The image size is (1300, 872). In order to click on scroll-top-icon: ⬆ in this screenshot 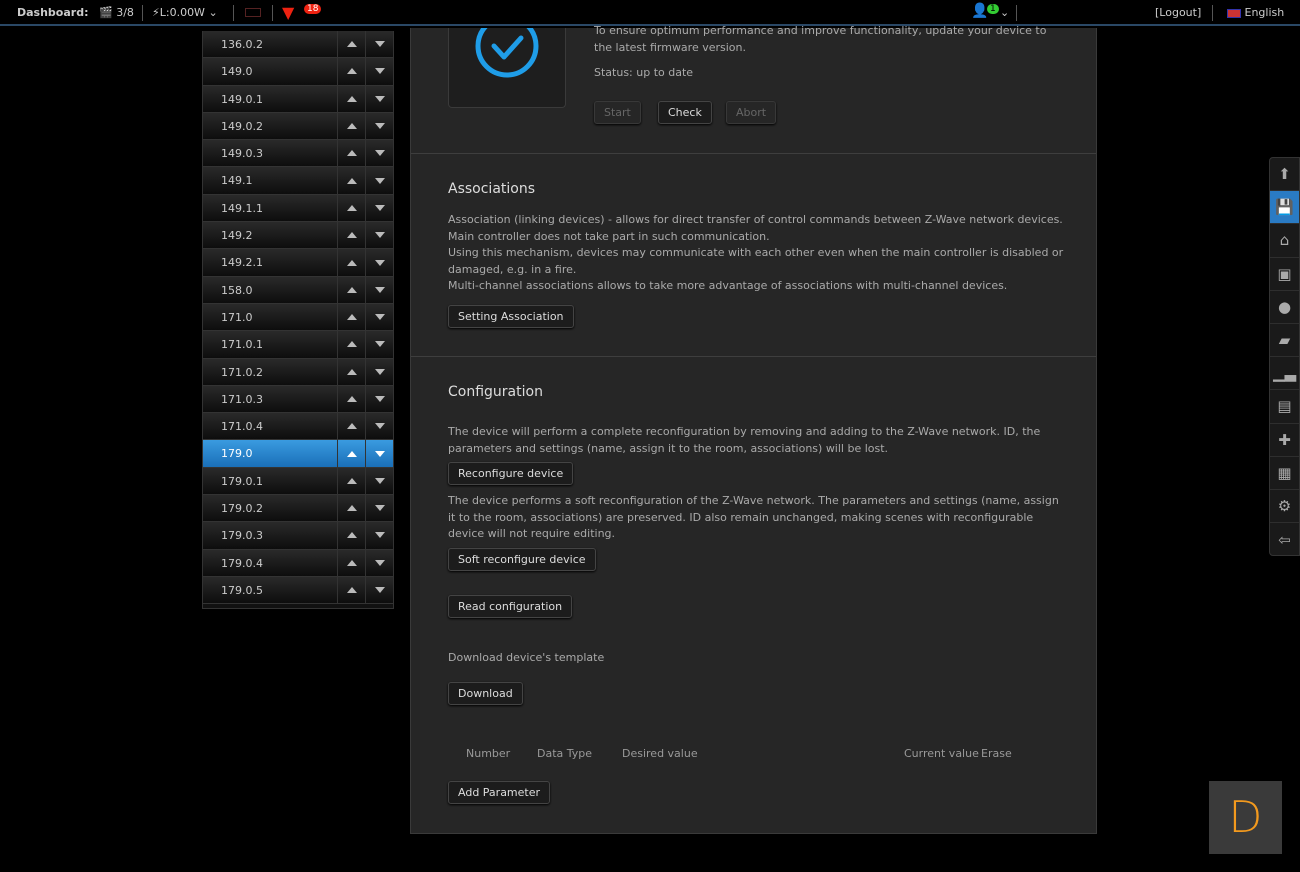, I will do `click(1284, 175)`.